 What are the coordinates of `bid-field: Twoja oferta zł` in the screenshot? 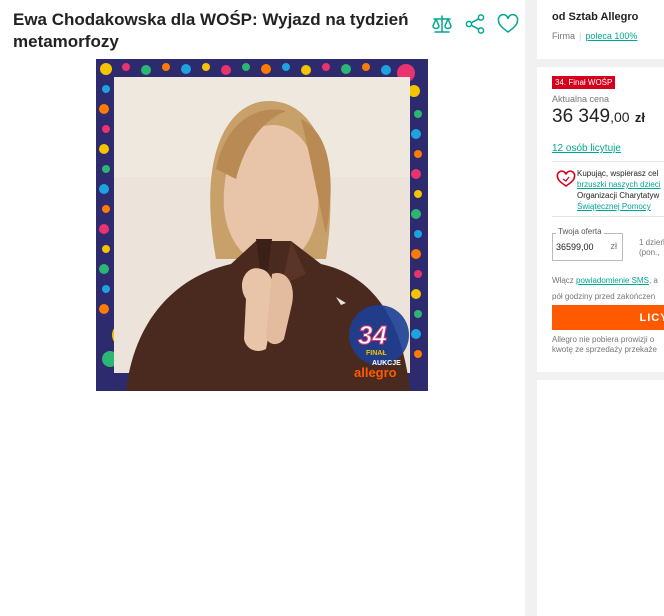 It's located at (587, 244).